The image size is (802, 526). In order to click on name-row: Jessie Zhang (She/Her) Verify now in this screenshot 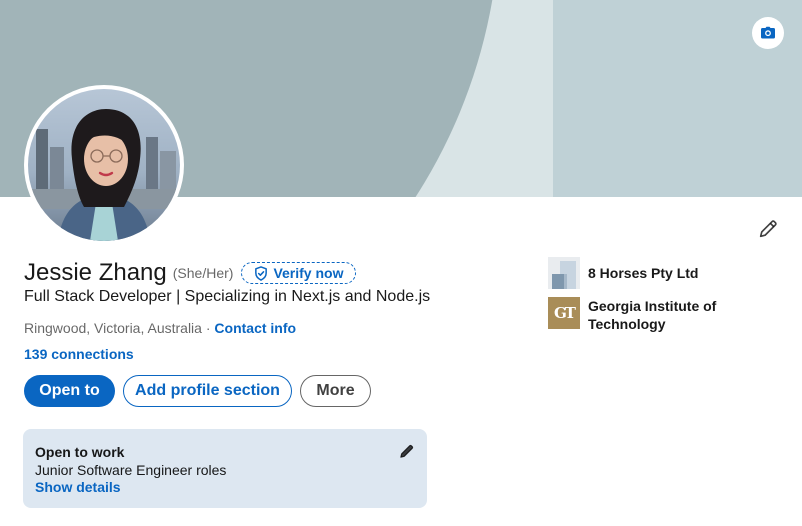, I will do `click(190, 273)`.